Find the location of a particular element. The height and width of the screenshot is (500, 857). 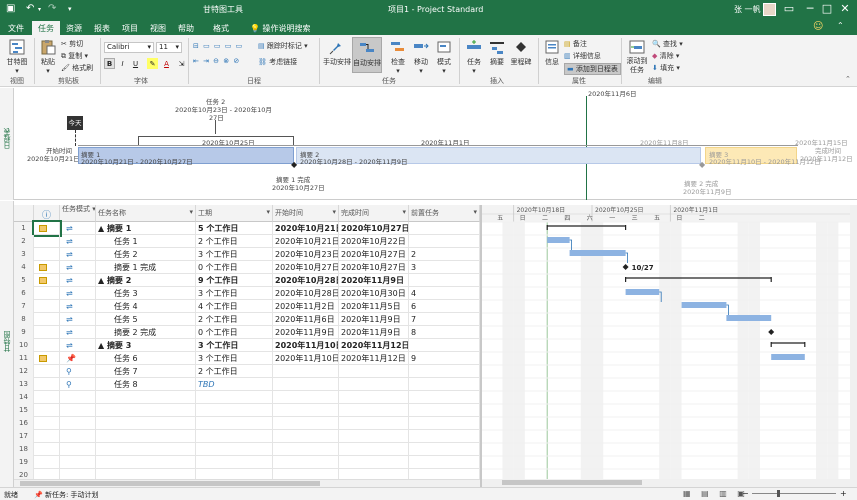

horizontal-scrollbar is located at coordinates (247, 483).